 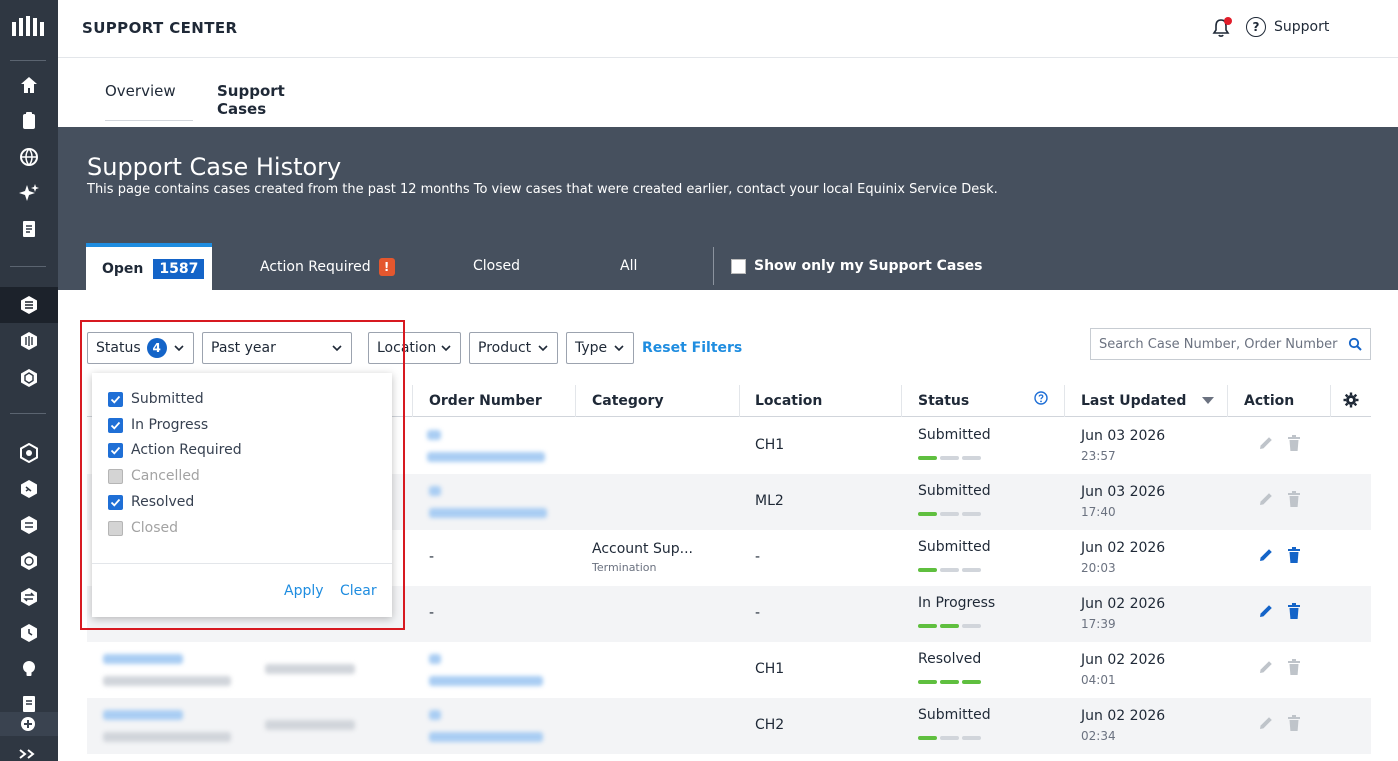 I want to click on updated-time: 23:57, so click(x=1098, y=456).